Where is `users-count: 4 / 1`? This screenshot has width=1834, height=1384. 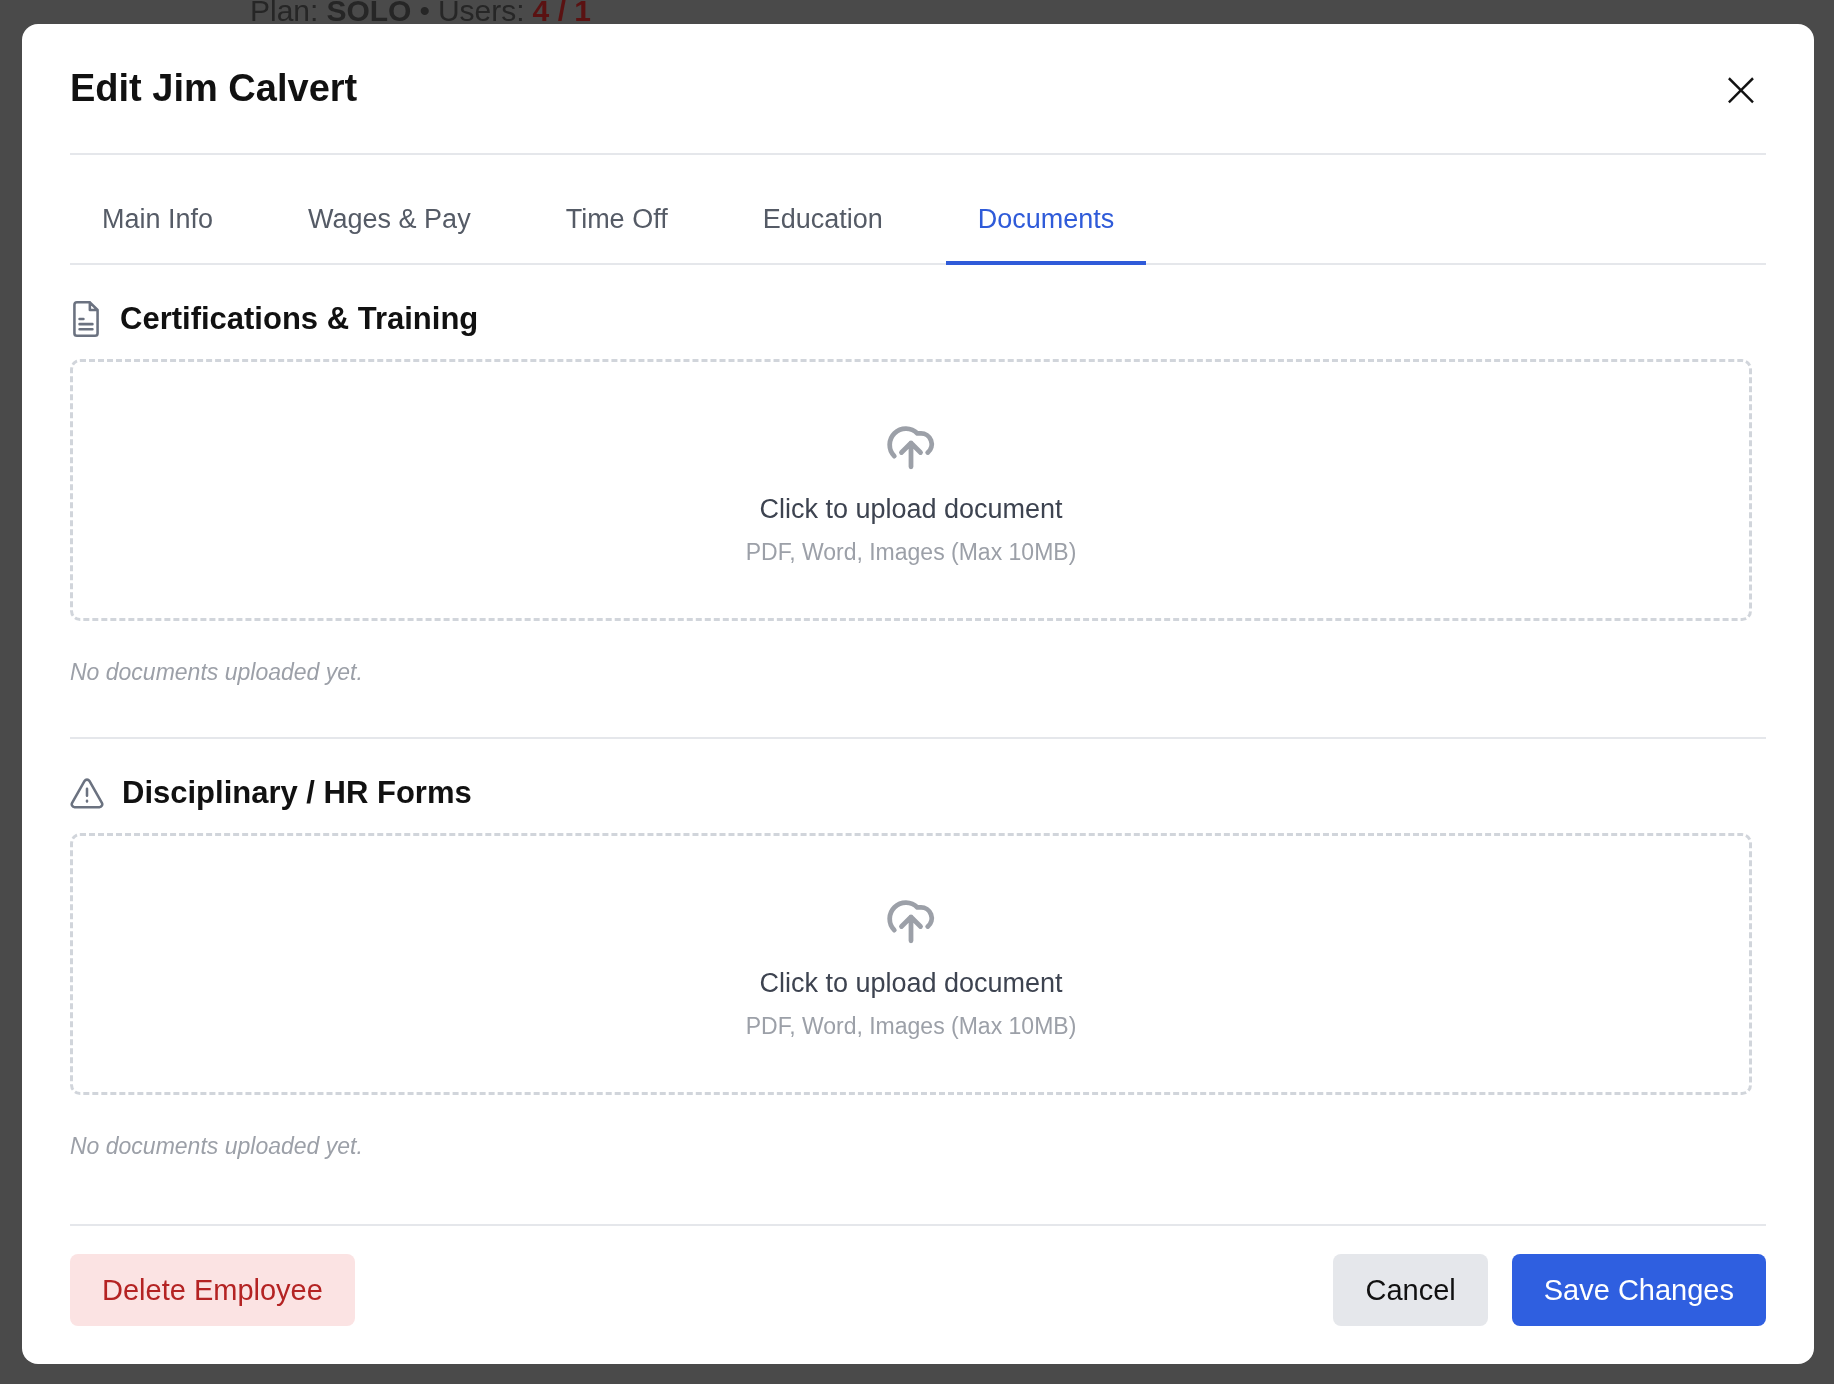
users-count: 4 / 1 is located at coordinates (561, 14).